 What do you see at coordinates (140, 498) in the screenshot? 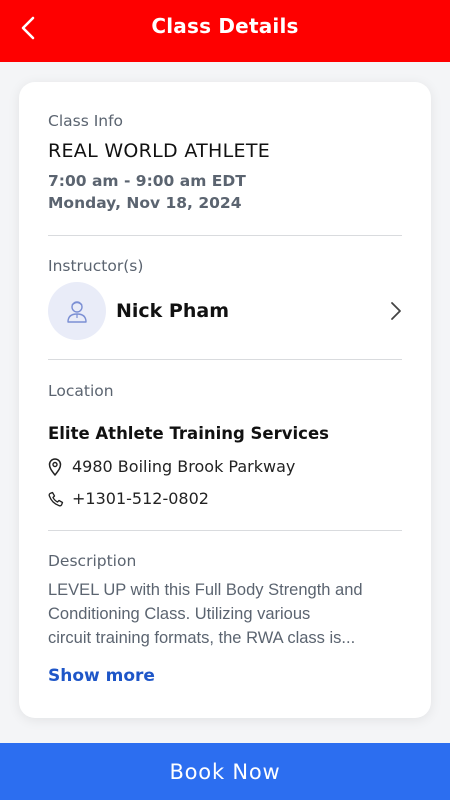
I see `phone-text: +1301-512-0802` at bounding box center [140, 498].